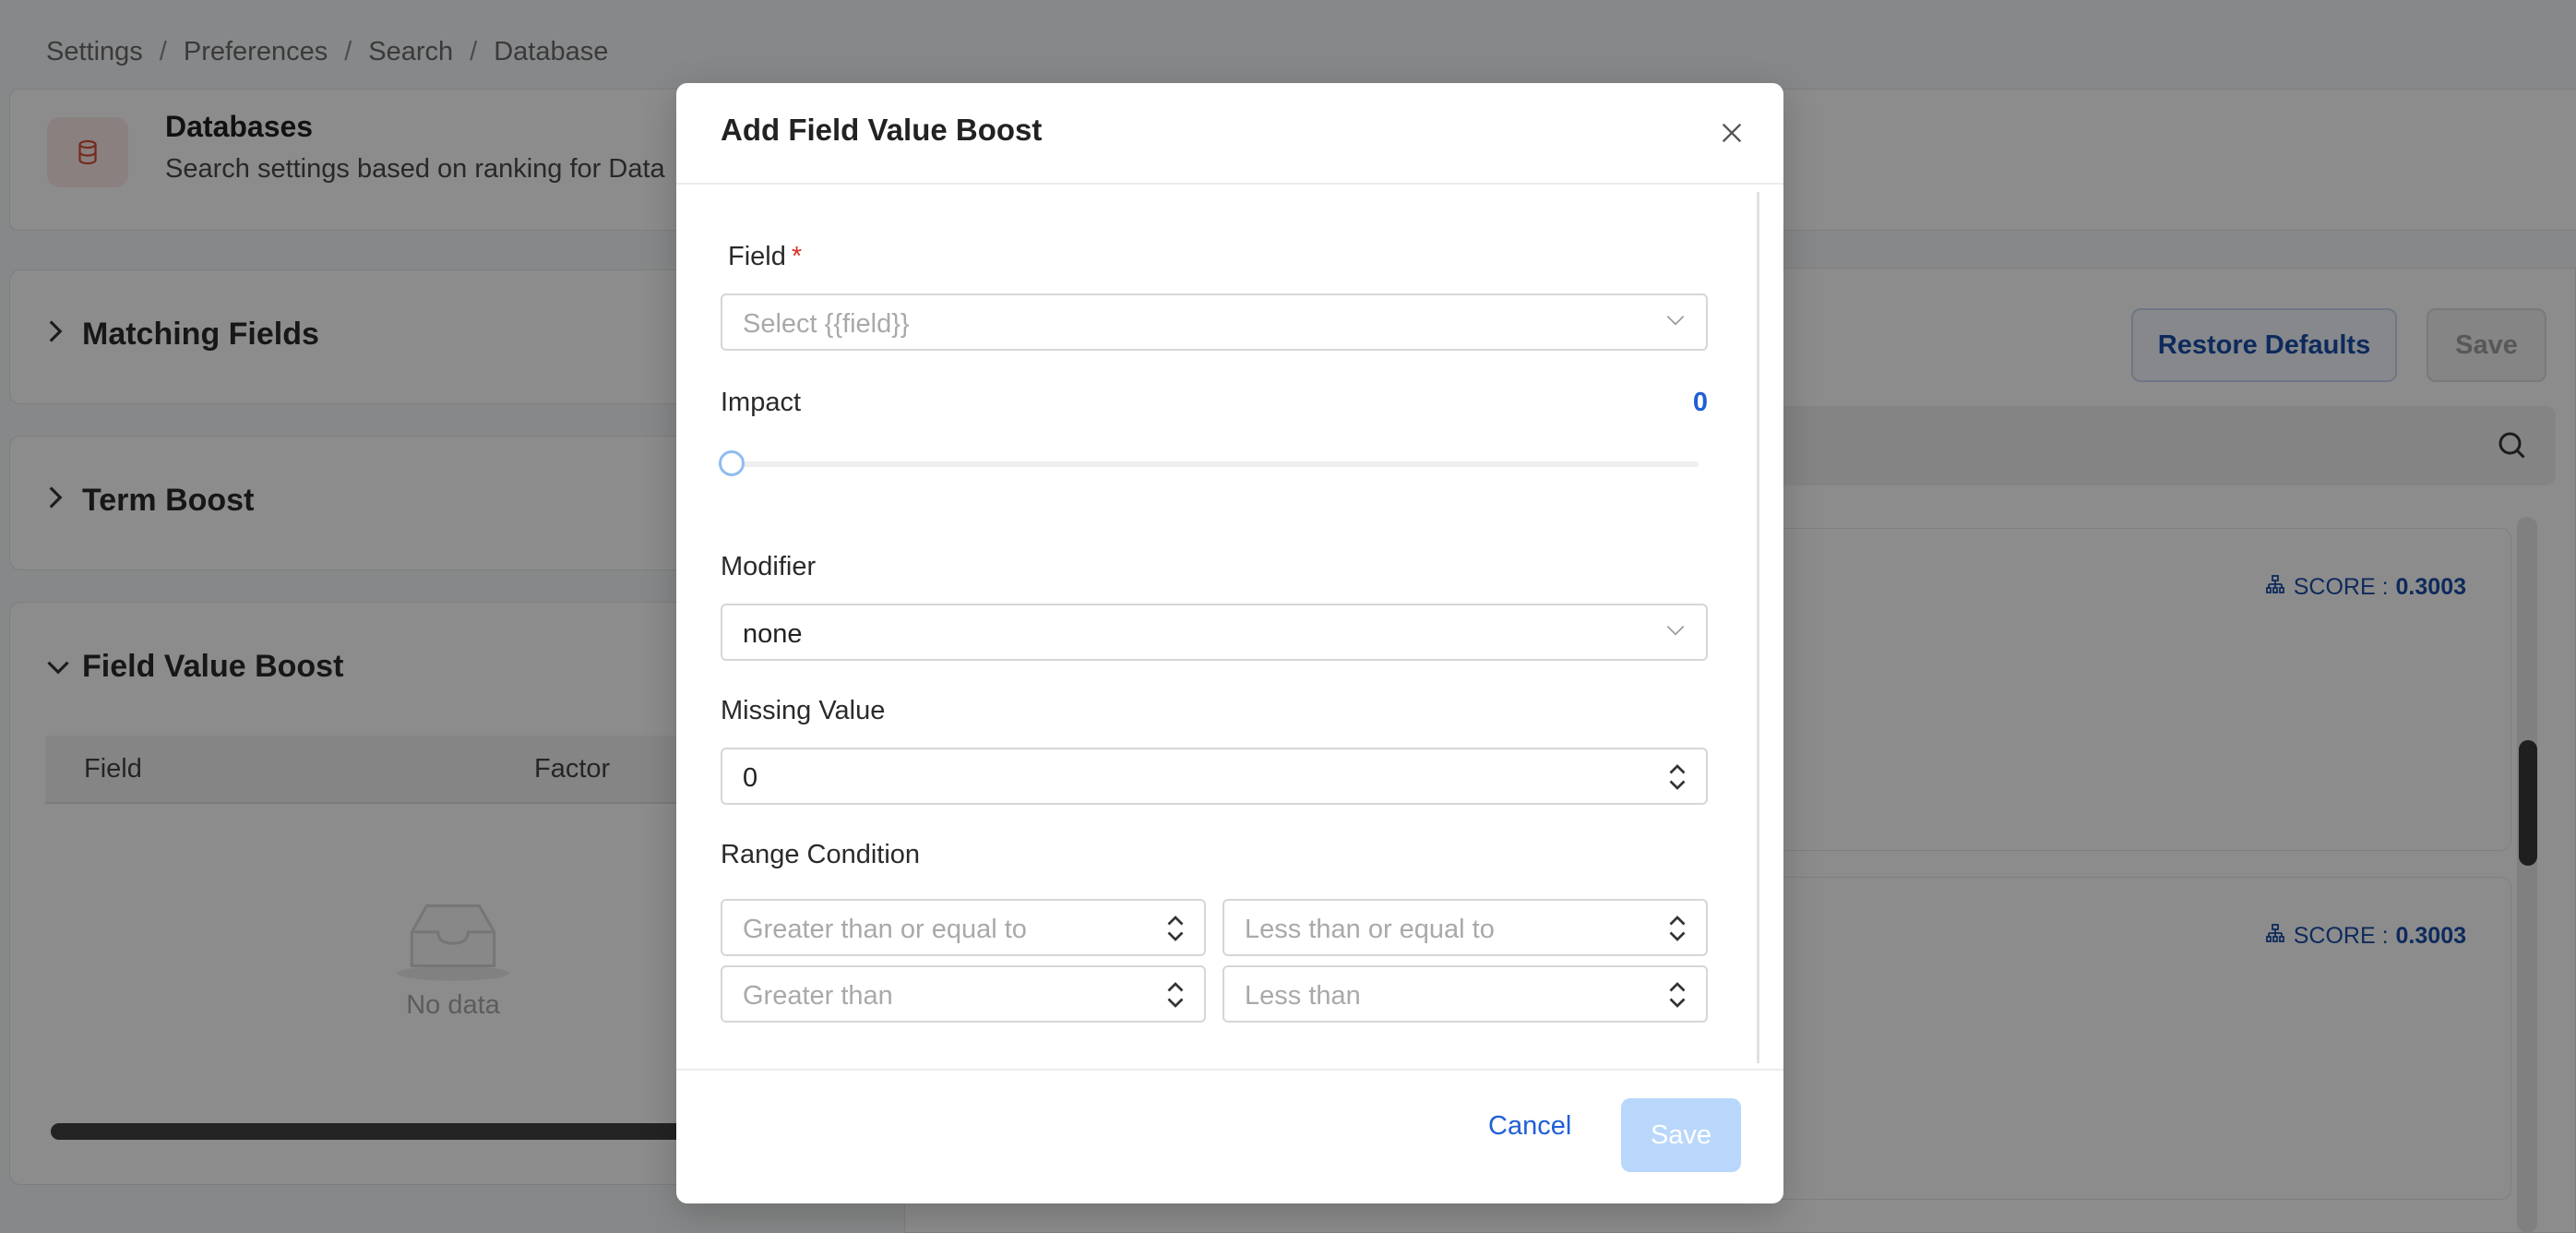 This screenshot has height=1233, width=2576. Describe the element at coordinates (1214, 776) in the screenshot. I see `missing-value-input: 0` at that location.